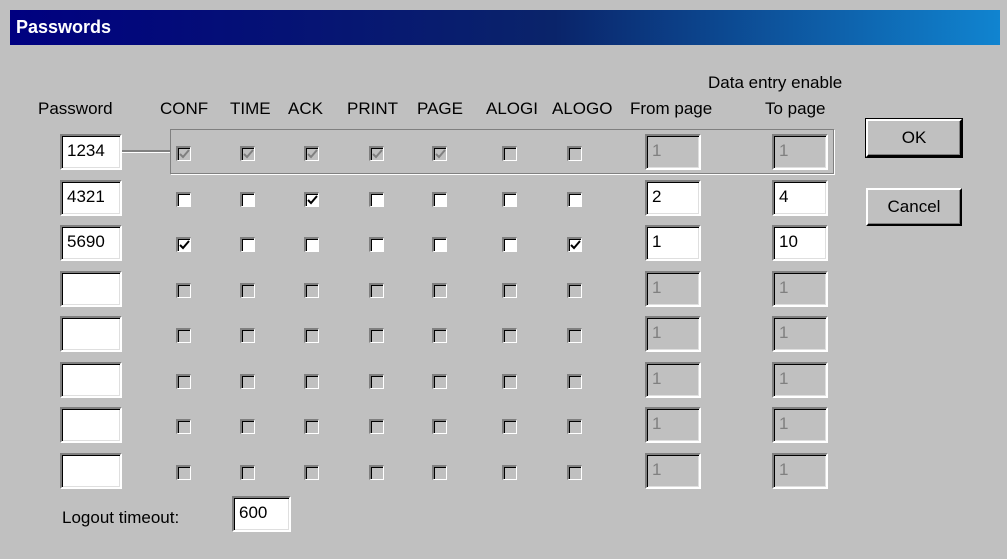 This screenshot has width=1007, height=559. What do you see at coordinates (673, 198) in the screenshot?
I see `from-page-field: 2` at bounding box center [673, 198].